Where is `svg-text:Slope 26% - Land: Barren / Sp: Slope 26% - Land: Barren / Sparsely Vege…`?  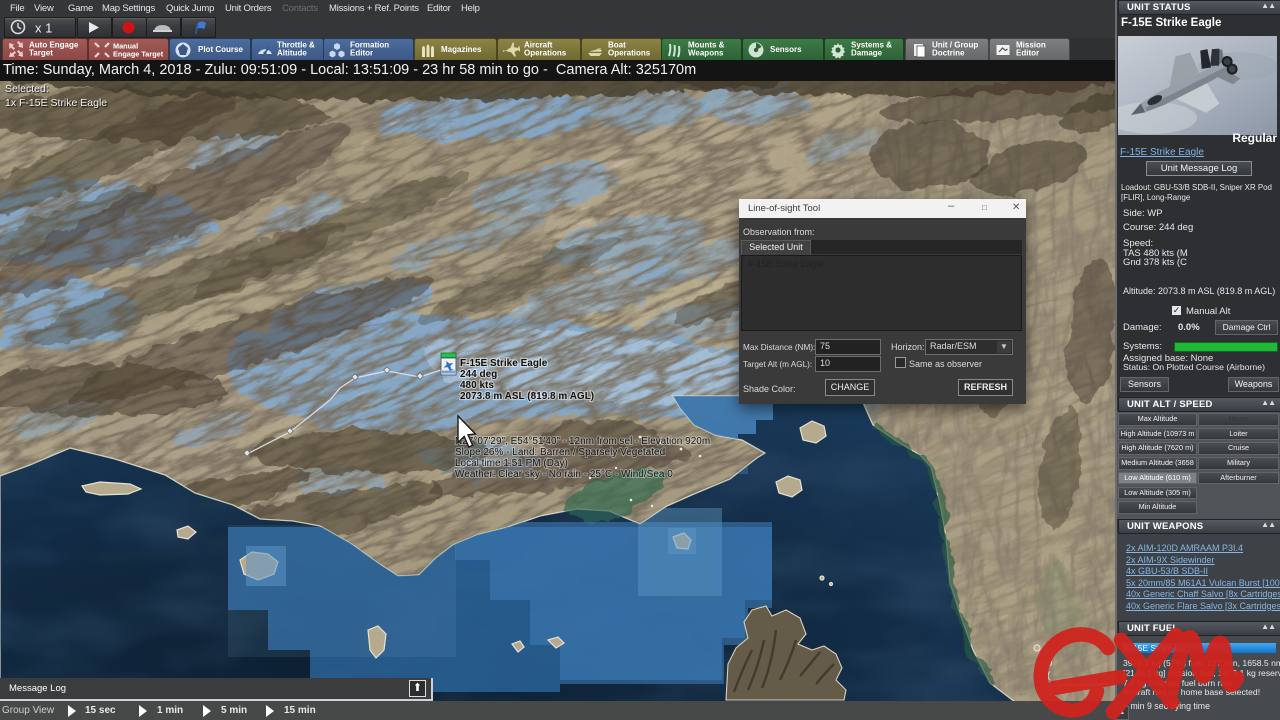
svg-text:Slope 26% - Land: Barren / Sp: Slope 26% - Land: Barren / Sparsely Vege… is located at coordinates (560, 452).